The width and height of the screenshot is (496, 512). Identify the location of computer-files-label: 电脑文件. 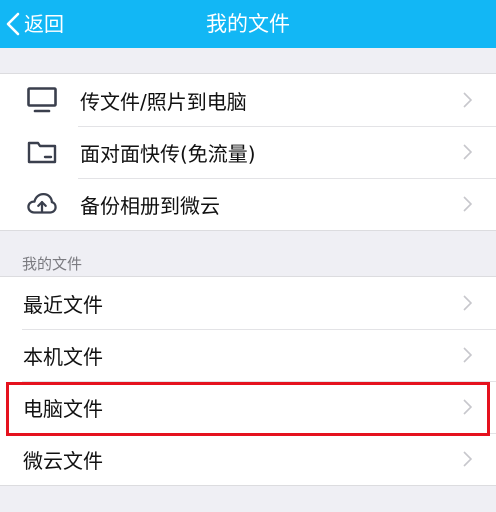
(63, 408).